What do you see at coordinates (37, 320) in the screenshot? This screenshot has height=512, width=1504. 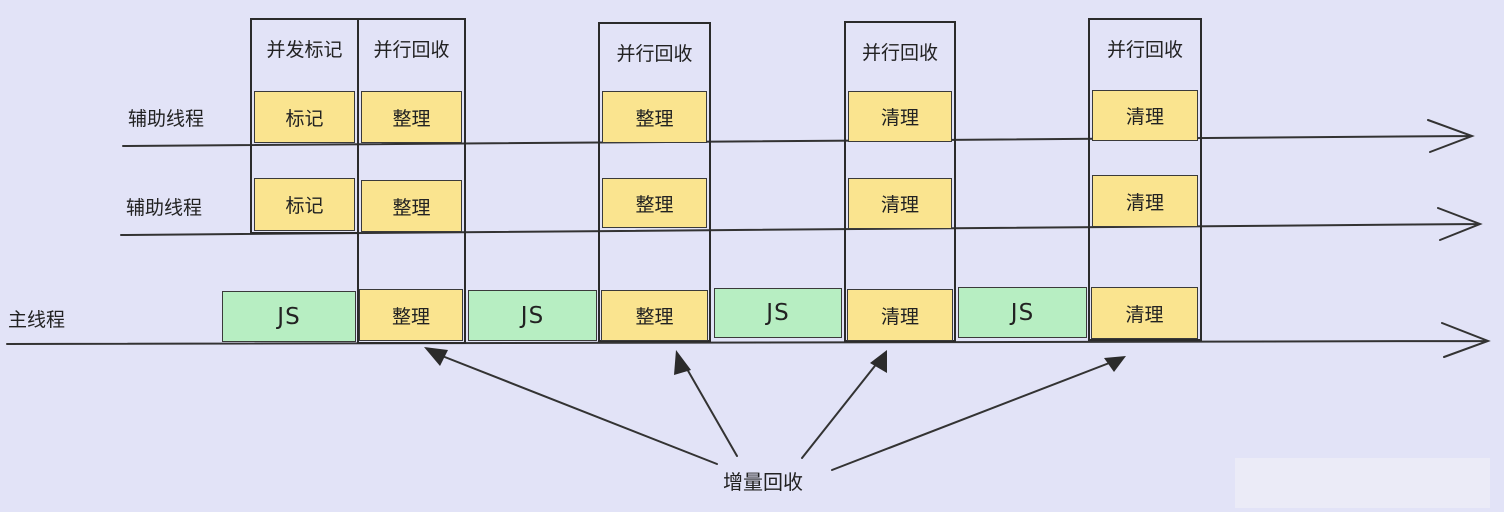 I see `row-label-main-thread: 主线程` at bounding box center [37, 320].